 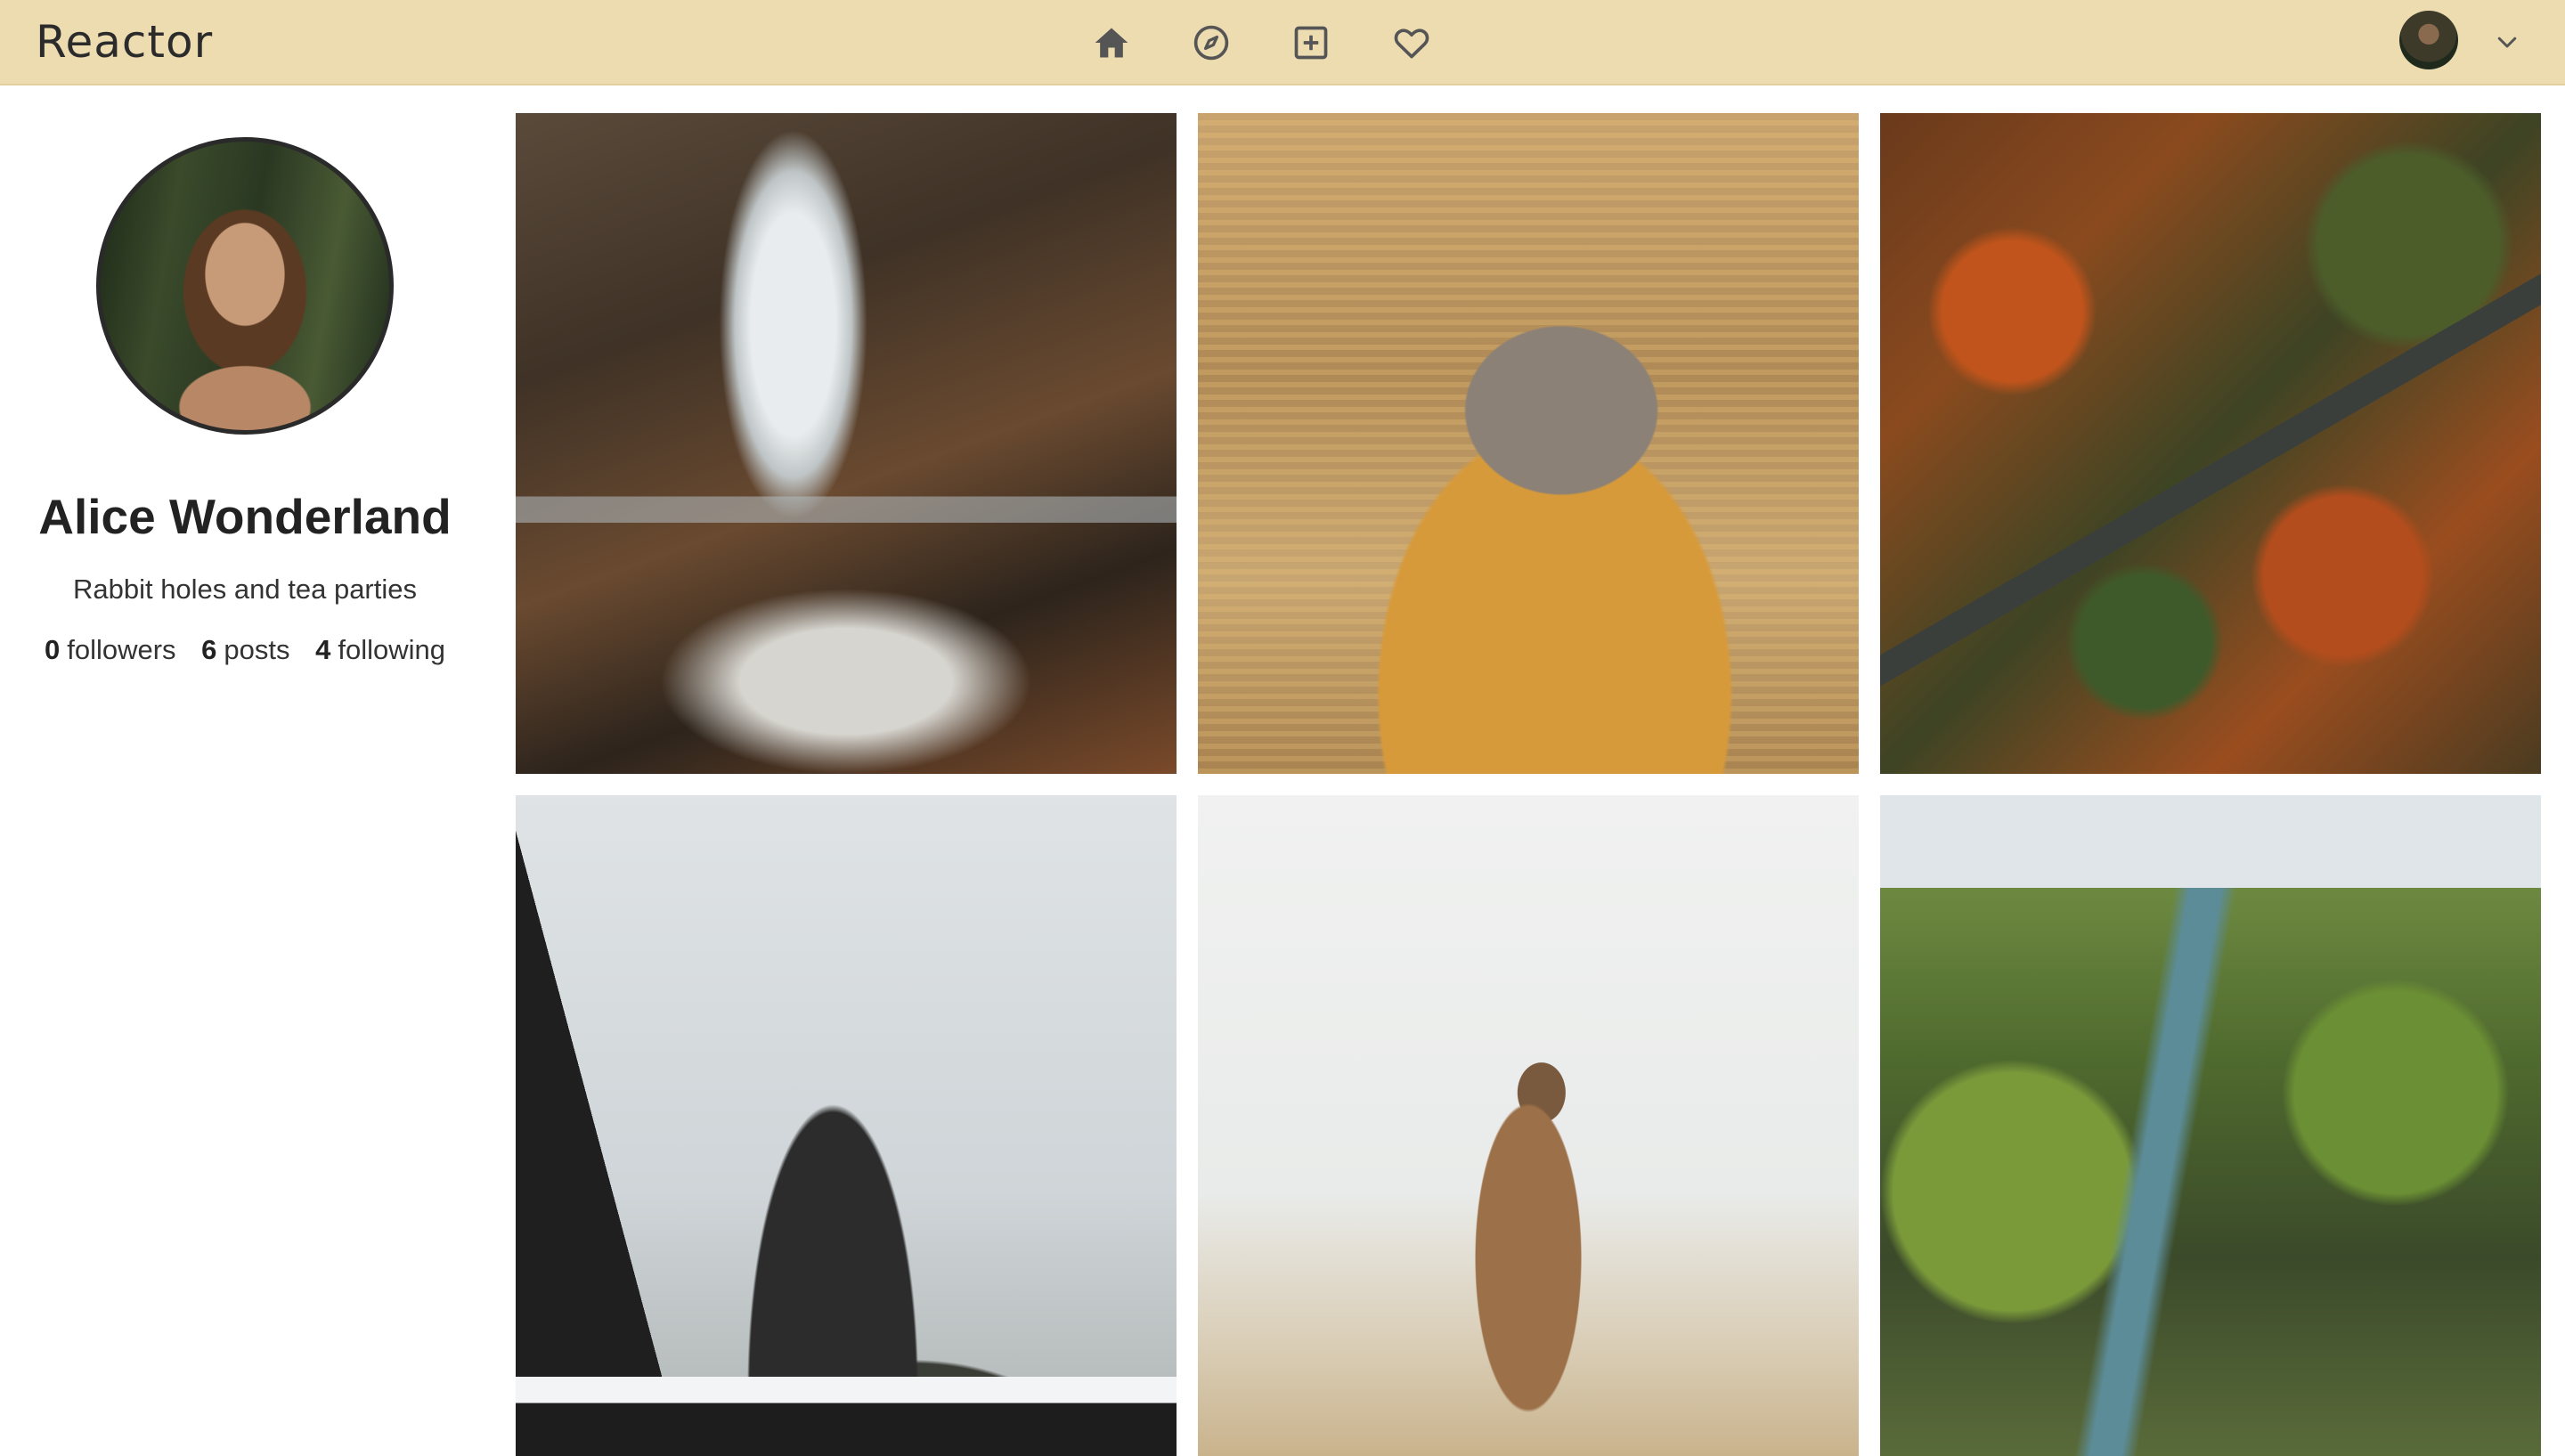 I want to click on plus-square-icon, so click(x=1311, y=43).